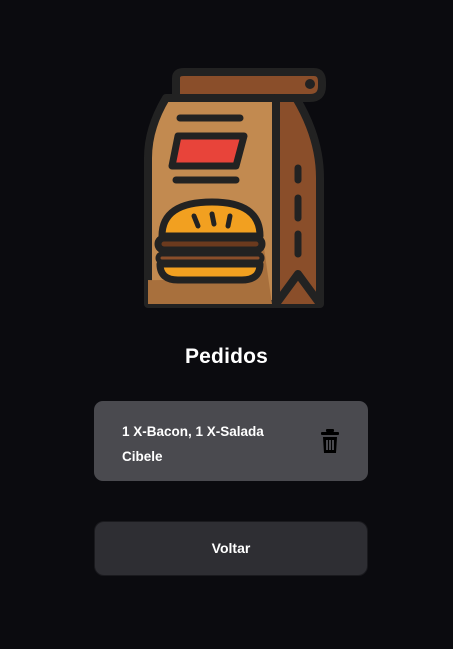 This screenshot has width=453, height=649. I want to click on page-title: Pedidos, so click(226, 356).